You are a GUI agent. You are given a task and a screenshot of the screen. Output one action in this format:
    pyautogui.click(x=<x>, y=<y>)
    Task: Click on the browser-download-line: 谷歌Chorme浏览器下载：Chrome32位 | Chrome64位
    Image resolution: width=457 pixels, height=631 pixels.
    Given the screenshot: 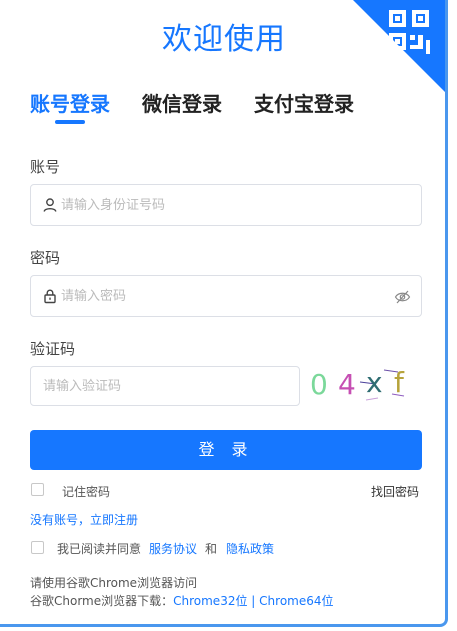 What is the action you would take?
    pyautogui.click(x=182, y=600)
    